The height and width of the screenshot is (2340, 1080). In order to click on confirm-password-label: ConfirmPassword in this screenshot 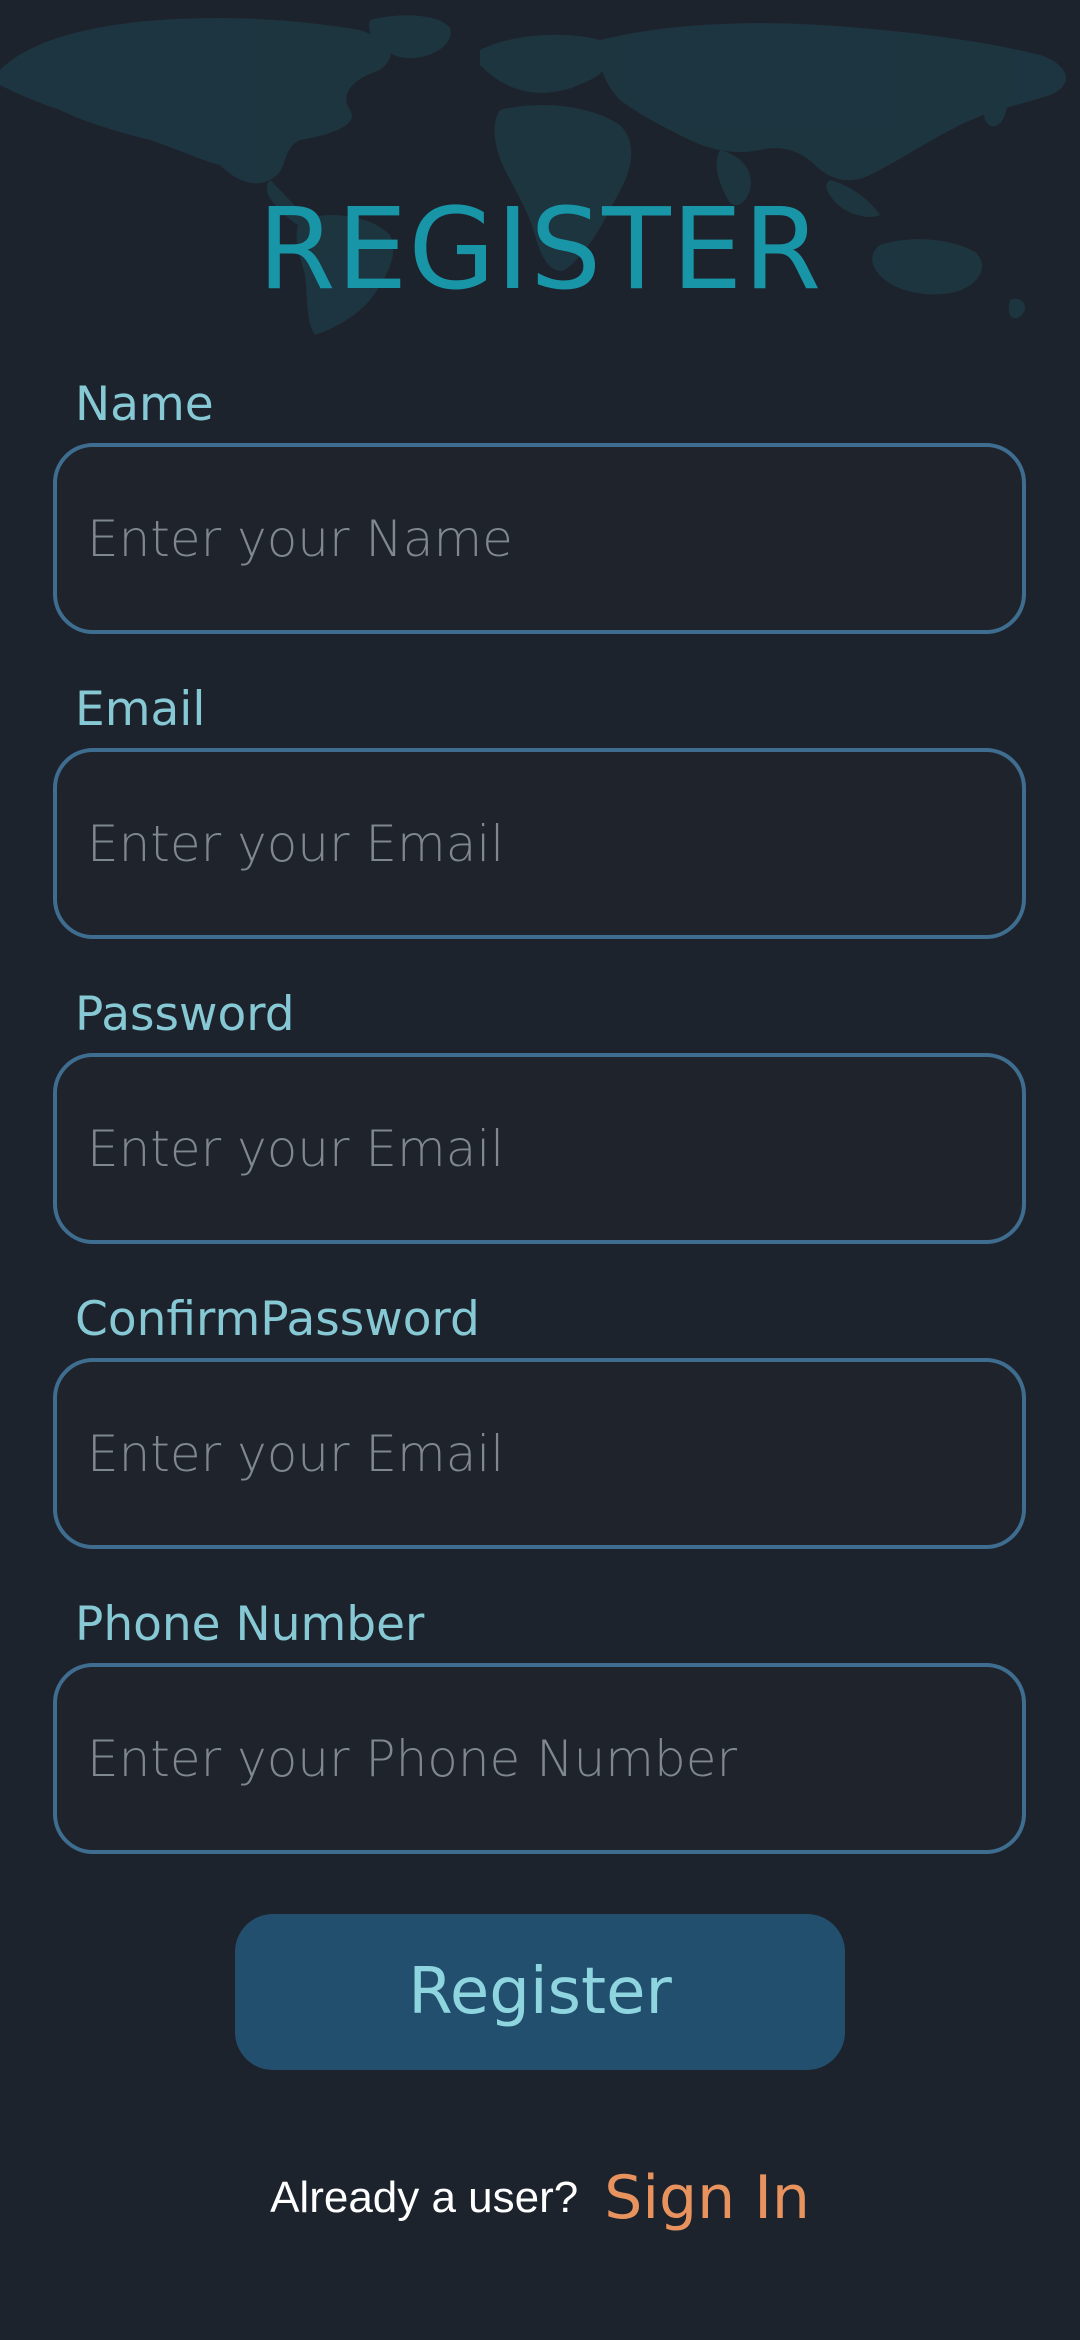, I will do `click(277, 1319)`.